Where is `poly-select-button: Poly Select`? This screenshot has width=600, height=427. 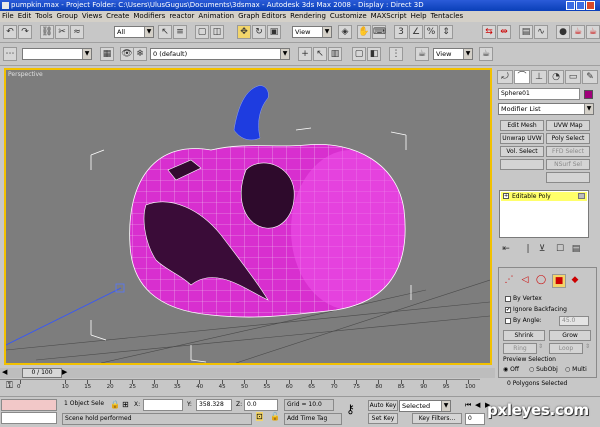 poly-select-button: Poly Select is located at coordinates (568, 138).